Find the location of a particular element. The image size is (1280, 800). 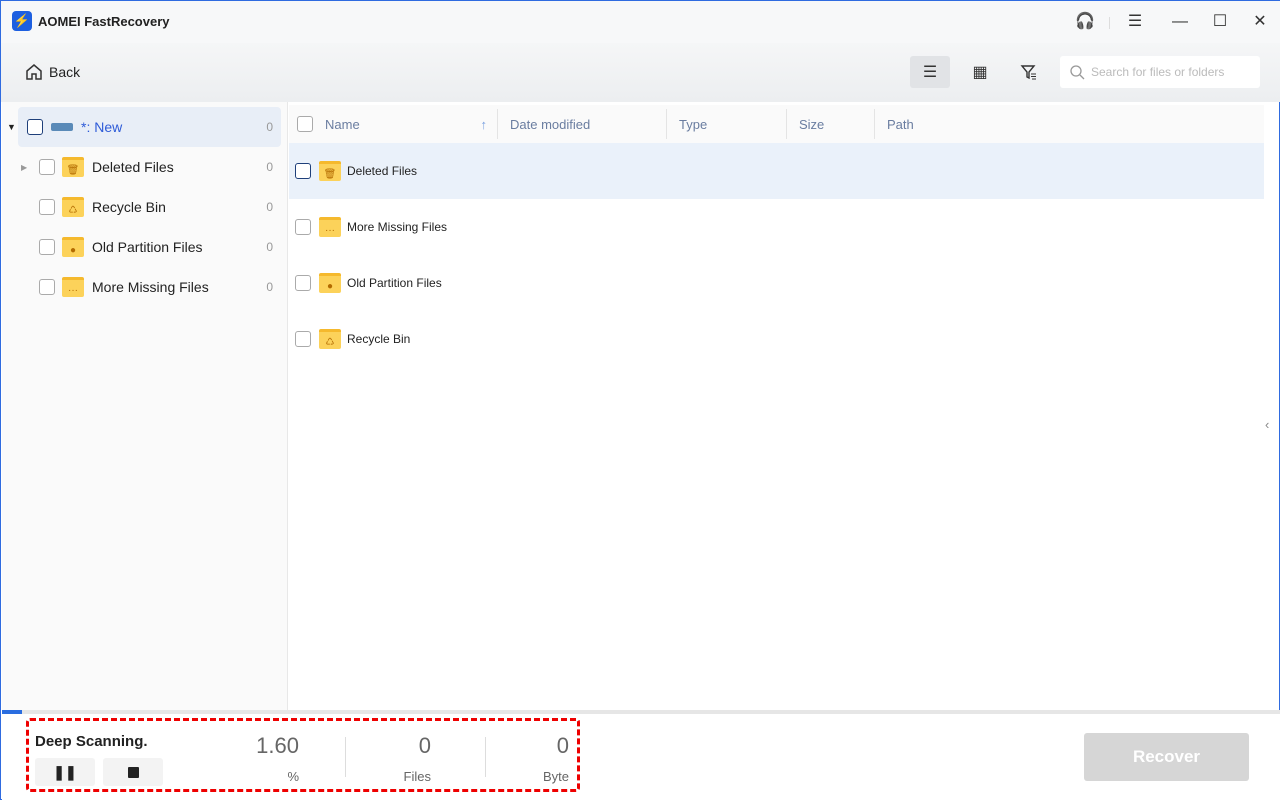

tree-item-label: More Missing Files is located at coordinates (150, 287).